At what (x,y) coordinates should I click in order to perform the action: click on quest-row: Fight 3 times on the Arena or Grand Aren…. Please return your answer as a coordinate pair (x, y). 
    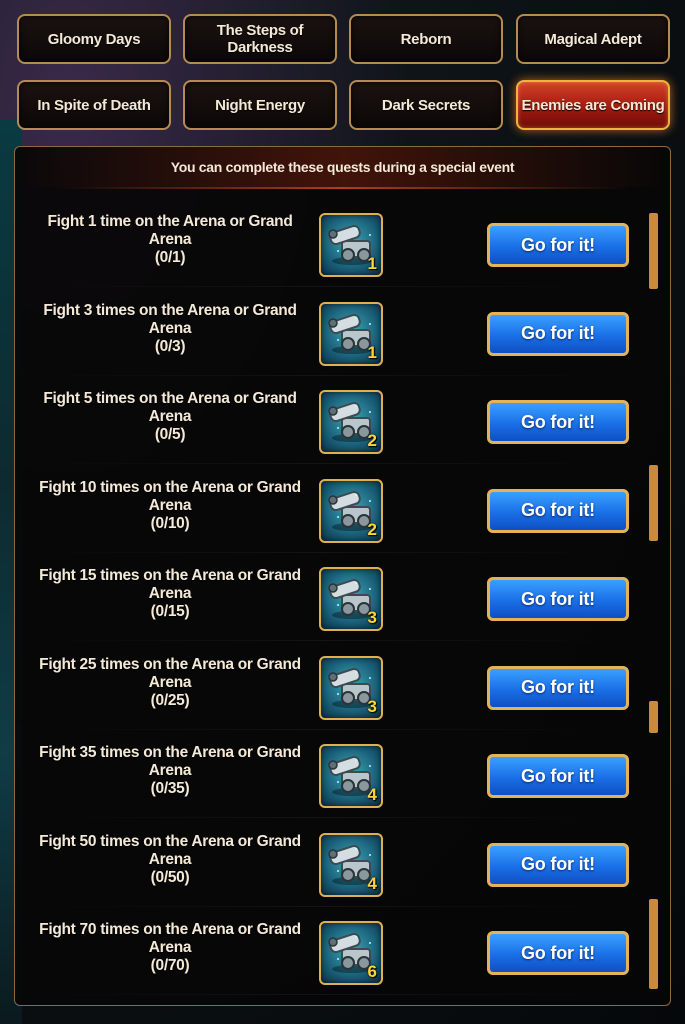
    Looking at the image, I should click on (342, 332).